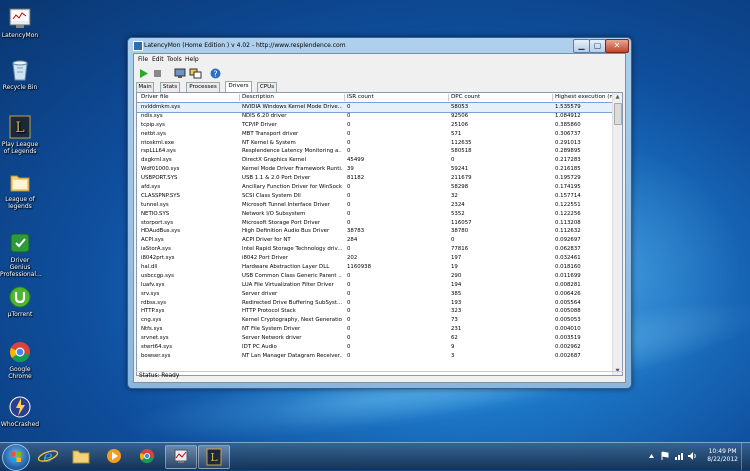  Describe the element at coordinates (617, 234) in the screenshot. I see `vertical-scrollbar: ▲ ▼` at that location.